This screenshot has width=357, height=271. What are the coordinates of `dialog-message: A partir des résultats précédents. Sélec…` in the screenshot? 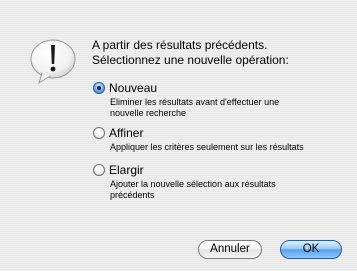 It's located at (217, 53).